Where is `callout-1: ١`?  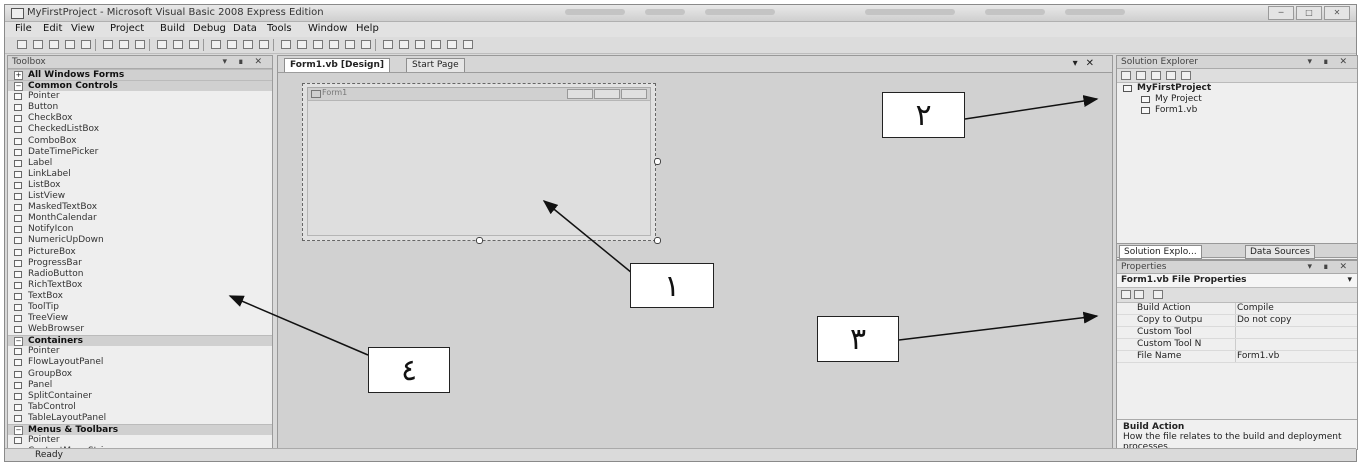 callout-1: ١ is located at coordinates (672, 285).